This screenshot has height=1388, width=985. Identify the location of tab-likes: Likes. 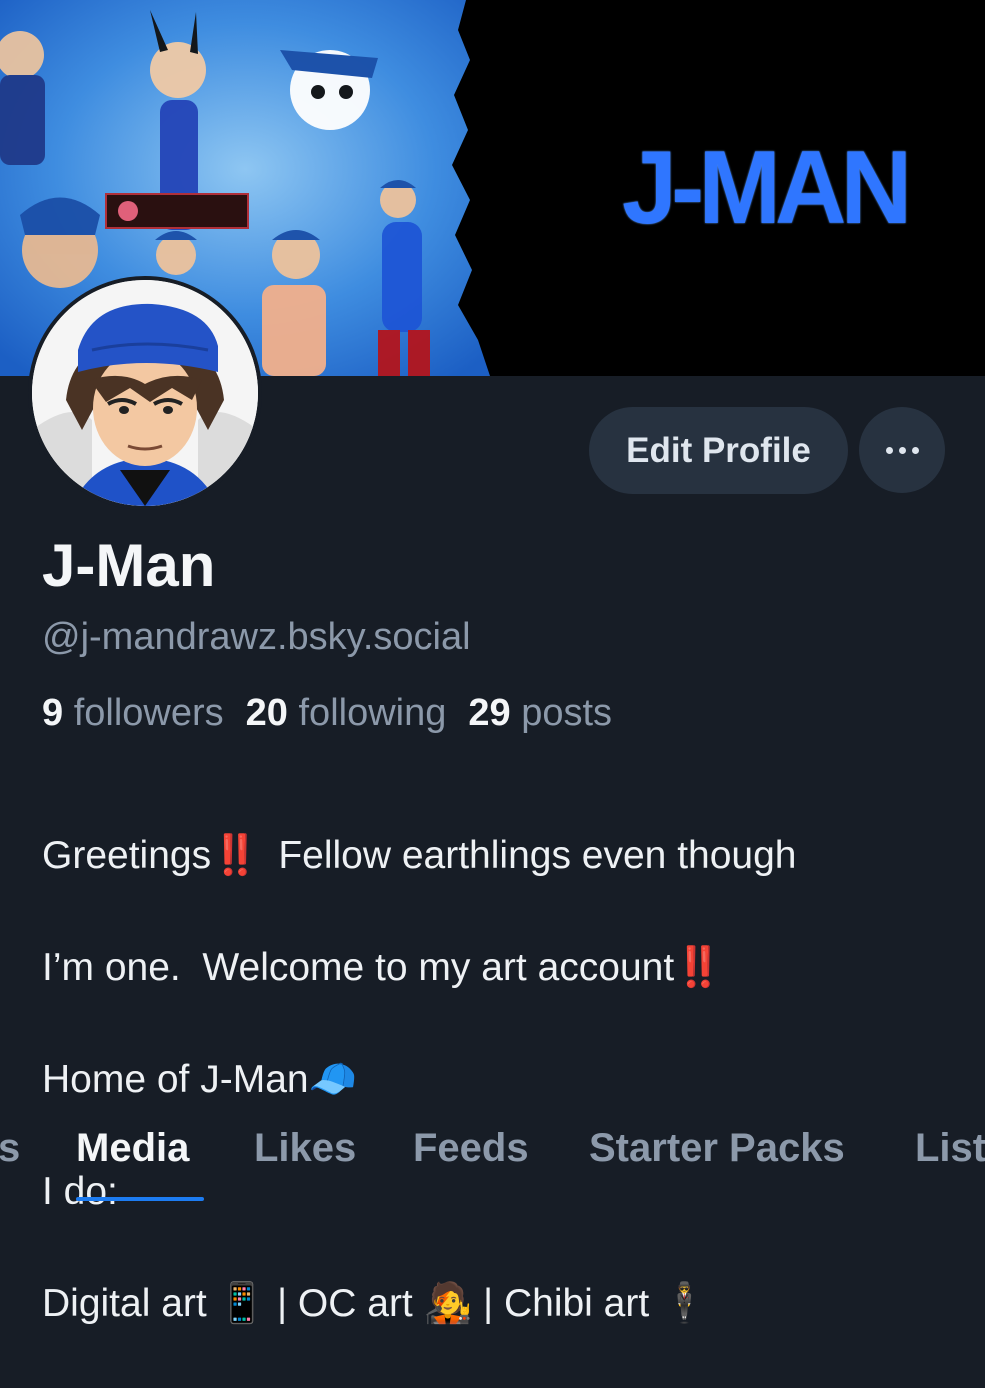
(305, 1148).